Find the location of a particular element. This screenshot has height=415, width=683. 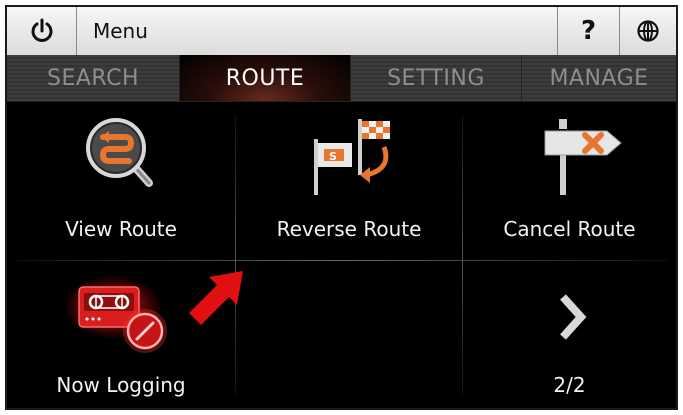

menu-title: Menu is located at coordinates (317, 31).